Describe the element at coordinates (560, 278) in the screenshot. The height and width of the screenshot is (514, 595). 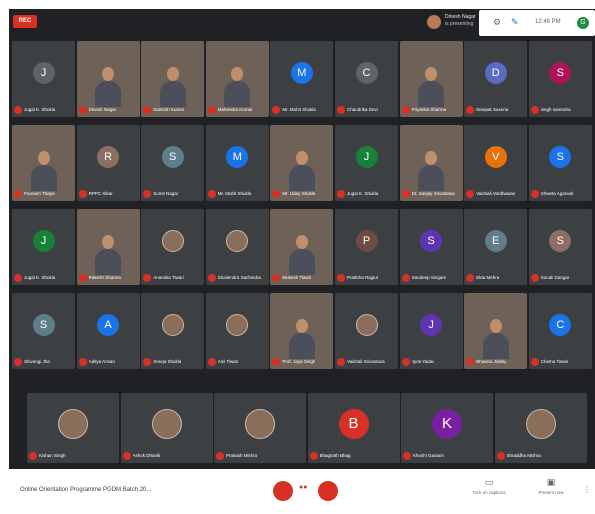
I see `participant-label: Sonali Dangar` at that location.